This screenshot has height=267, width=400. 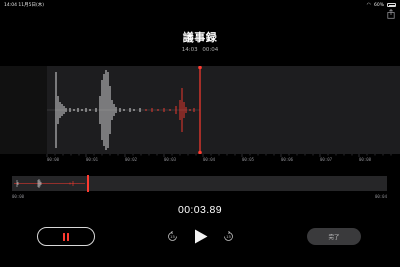 What do you see at coordinates (200, 37) in the screenshot?
I see `recording-title: 議事録` at bounding box center [200, 37].